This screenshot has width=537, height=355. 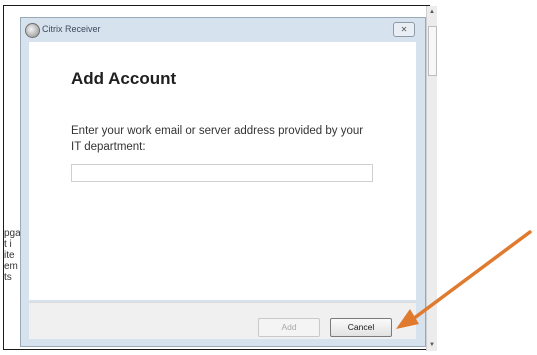 I want to click on add-button: Add, so click(x=289, y=327).